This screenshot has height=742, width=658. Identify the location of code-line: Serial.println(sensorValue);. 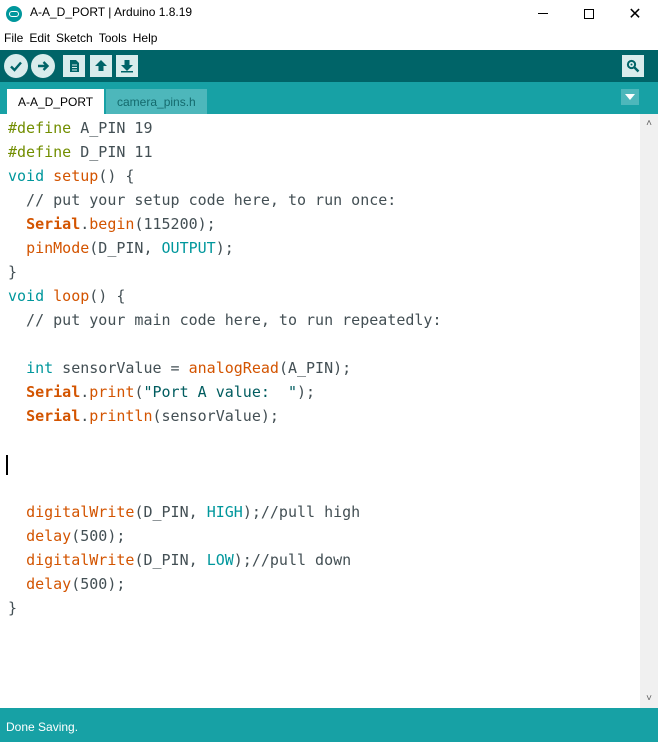
(224, 416).